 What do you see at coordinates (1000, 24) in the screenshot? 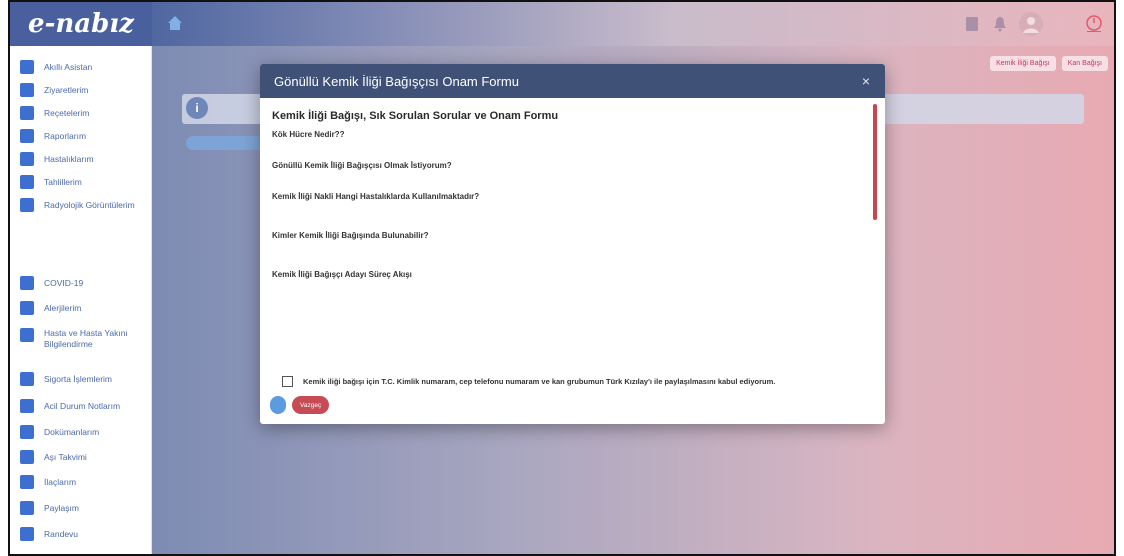
I see `bell-icon` at bounding box center [1000, 24].